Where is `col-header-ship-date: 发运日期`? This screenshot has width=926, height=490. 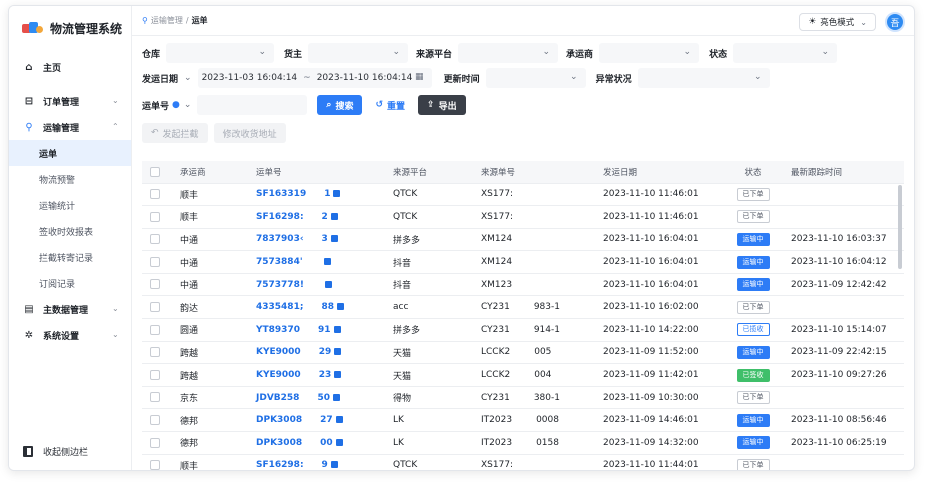
col-header-ship-date: 发运日期 is located at coordinates (659, 172).